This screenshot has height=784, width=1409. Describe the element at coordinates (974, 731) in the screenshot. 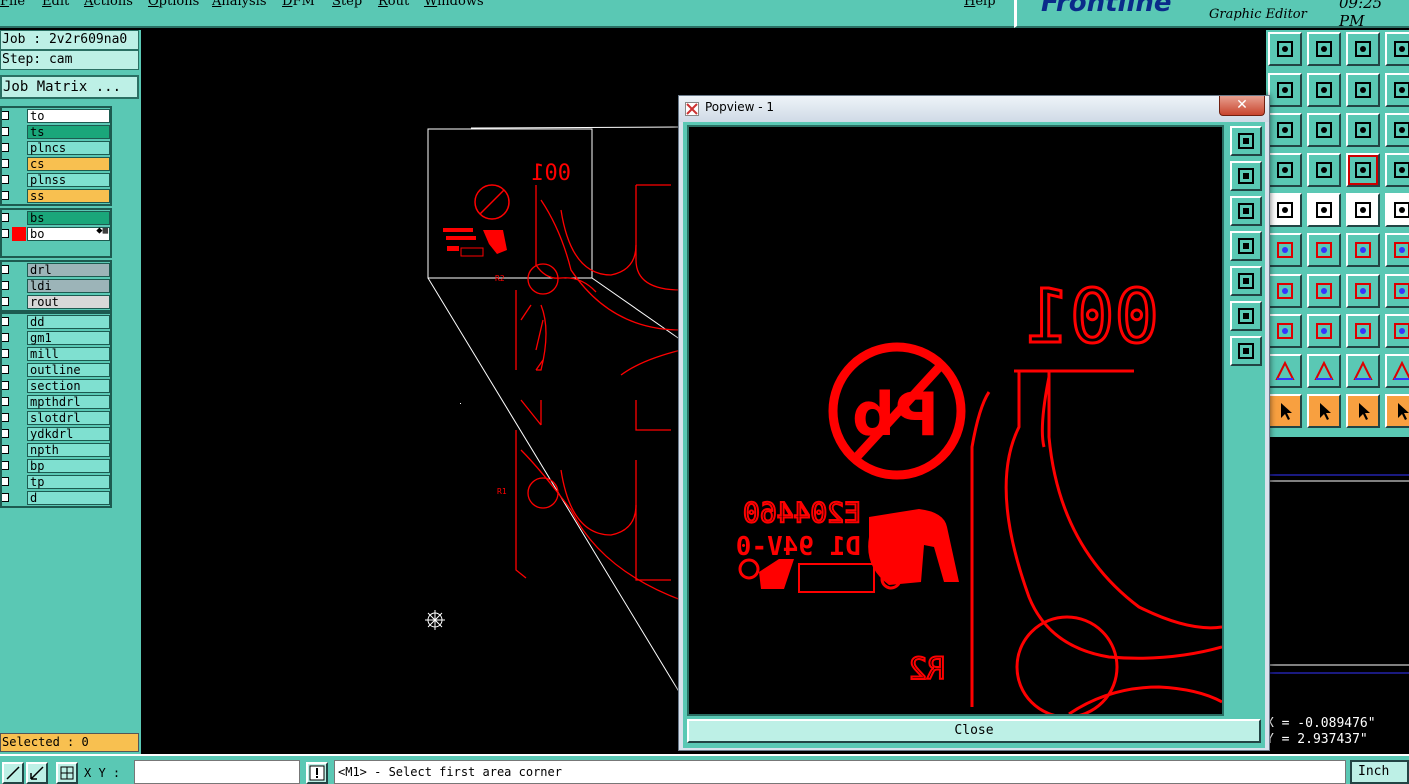

I see `popview-close-button: Close` at that location.